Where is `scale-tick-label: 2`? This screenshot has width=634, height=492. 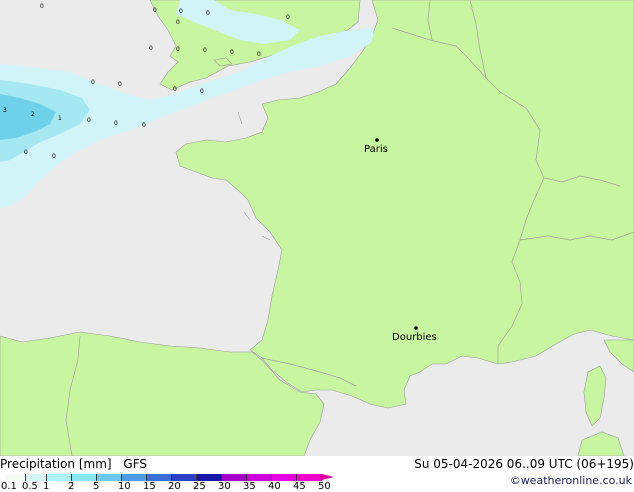 scale-tick-label: 2 is located at coordinates (71, 486).